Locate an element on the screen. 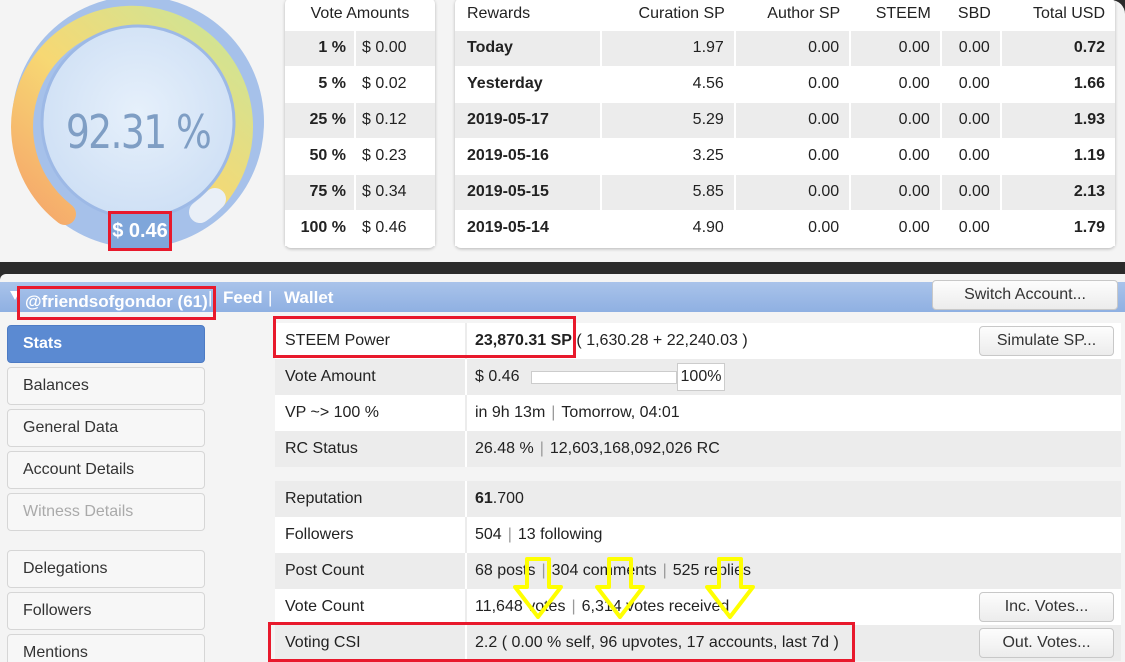  rewards-row: Today 1.97 0.00 0.00 0.00 0.72 is located at coordinates (785, 47).